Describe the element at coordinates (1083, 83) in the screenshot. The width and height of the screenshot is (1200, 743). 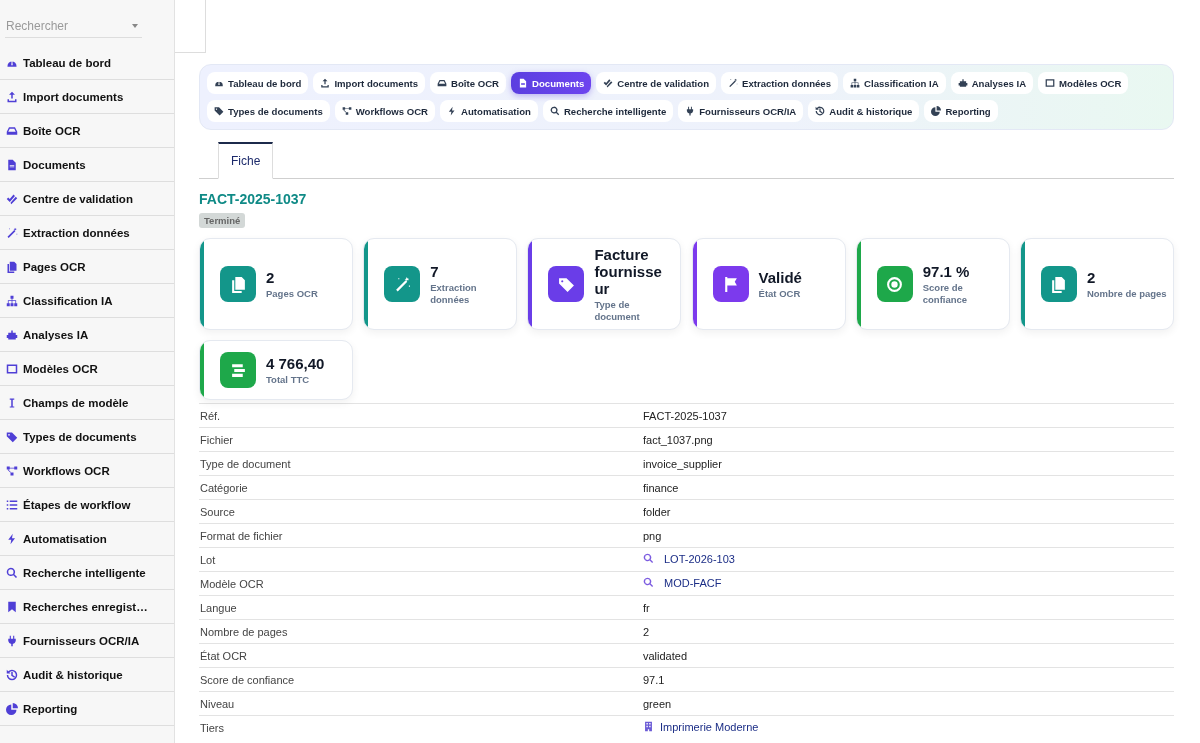
I see `nav-pill: Modèles OCR` at that location.